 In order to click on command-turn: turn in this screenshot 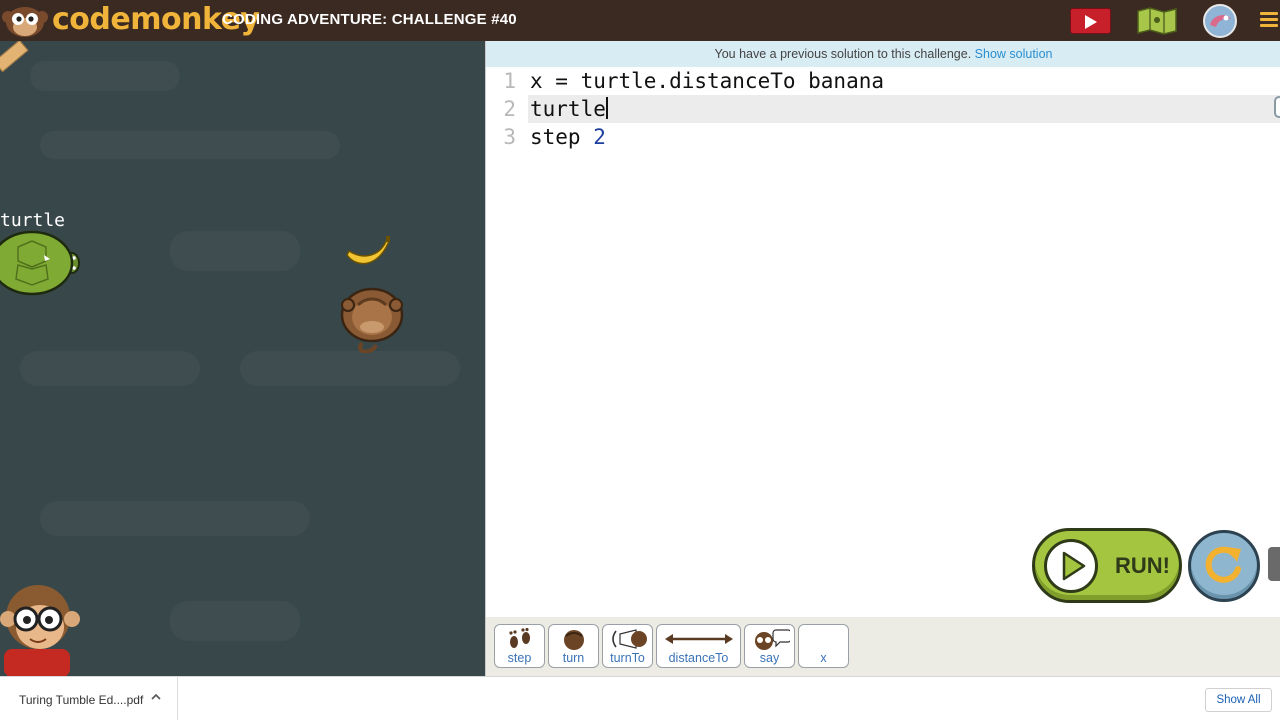, I will do `click(573, 646)`.